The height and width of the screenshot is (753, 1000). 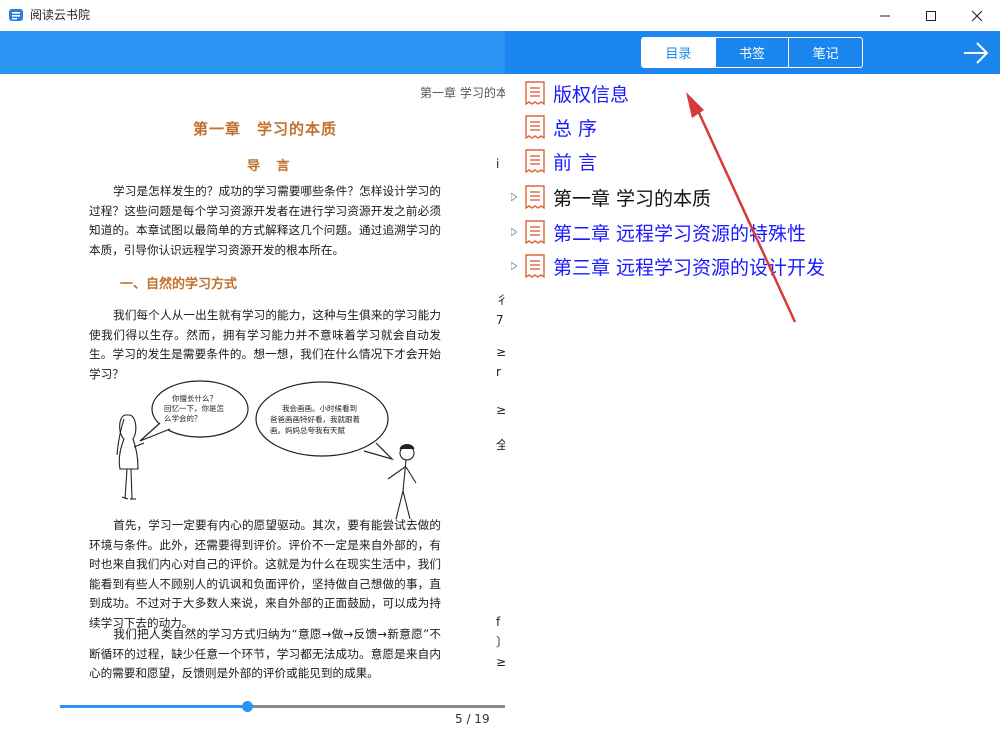 I want to click on boy-figure, so click(x=402, y=481).